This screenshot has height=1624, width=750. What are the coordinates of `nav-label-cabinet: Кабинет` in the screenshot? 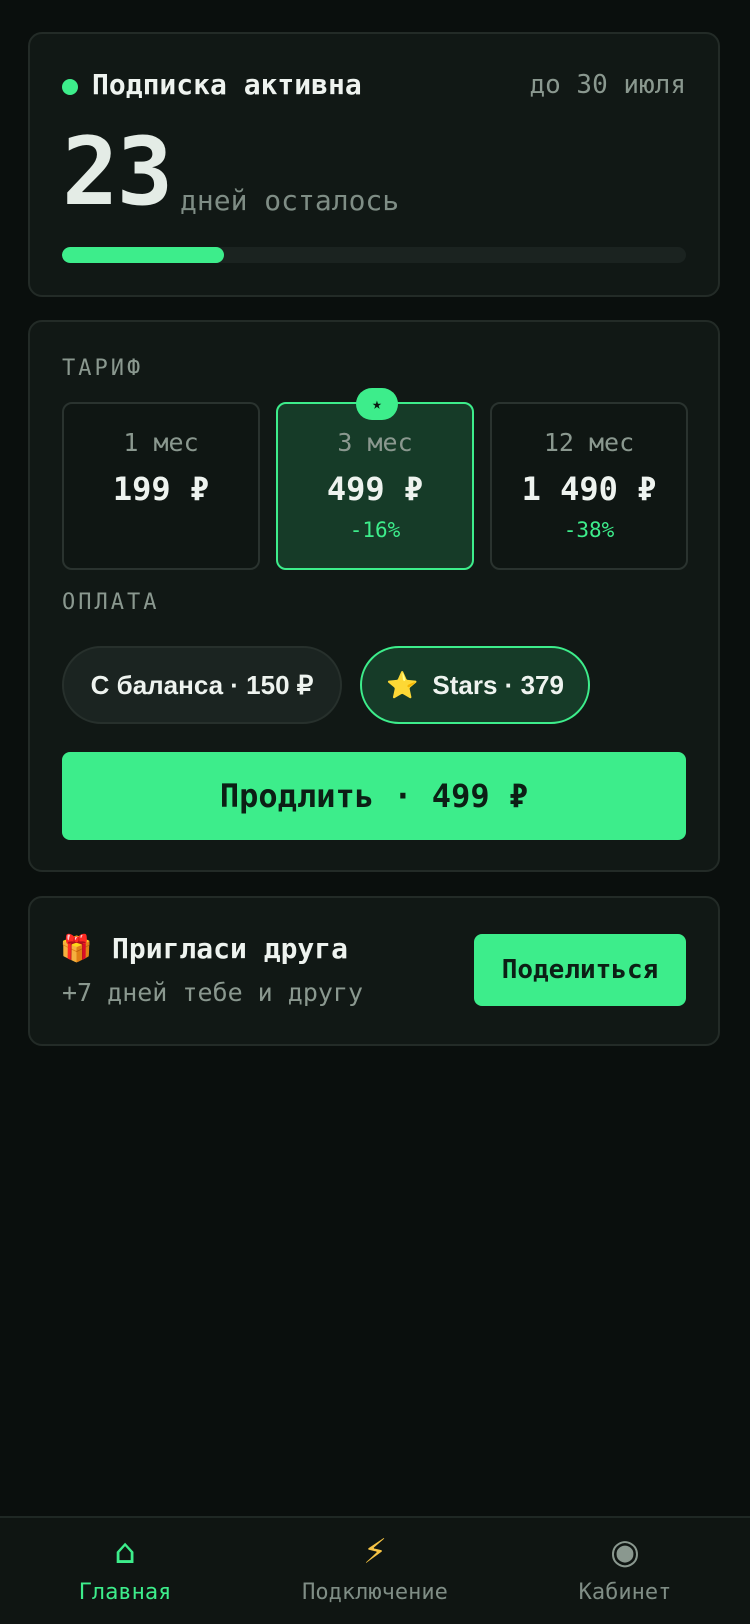 It's located at (625, 1592).